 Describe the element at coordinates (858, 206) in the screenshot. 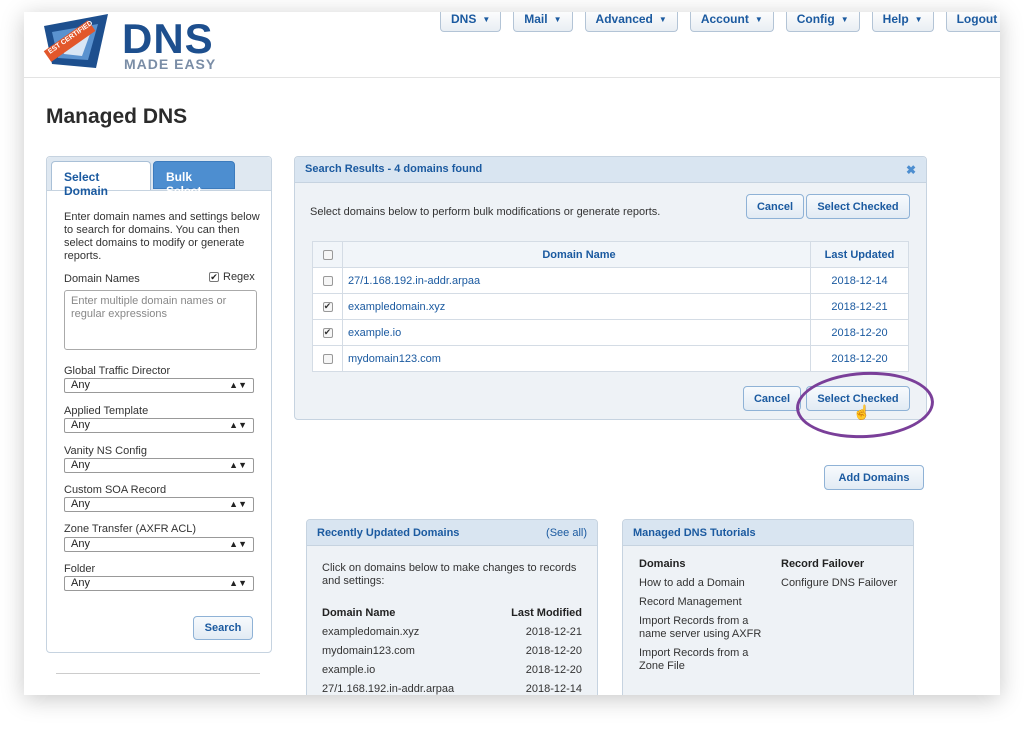

I see `select-checked-button-top: Select Checked` at that location.